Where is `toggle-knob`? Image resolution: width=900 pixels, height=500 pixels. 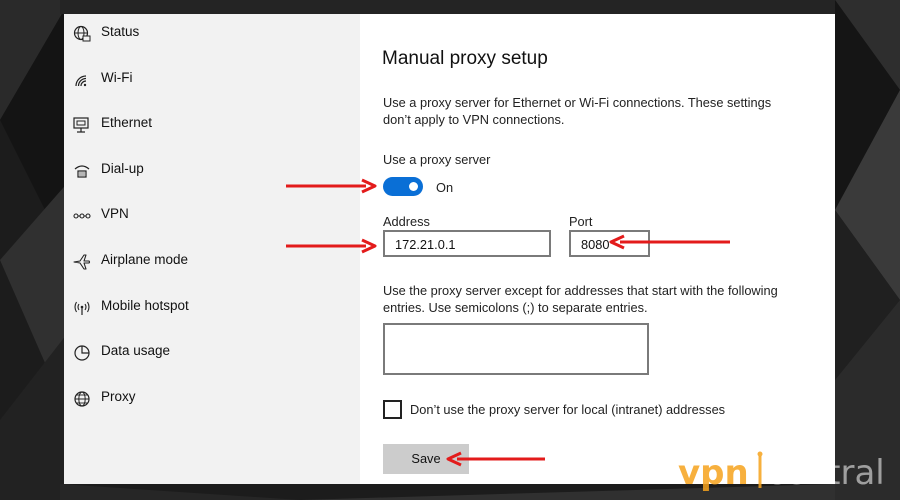 toggle-knob is located at coordinates (413, 186).